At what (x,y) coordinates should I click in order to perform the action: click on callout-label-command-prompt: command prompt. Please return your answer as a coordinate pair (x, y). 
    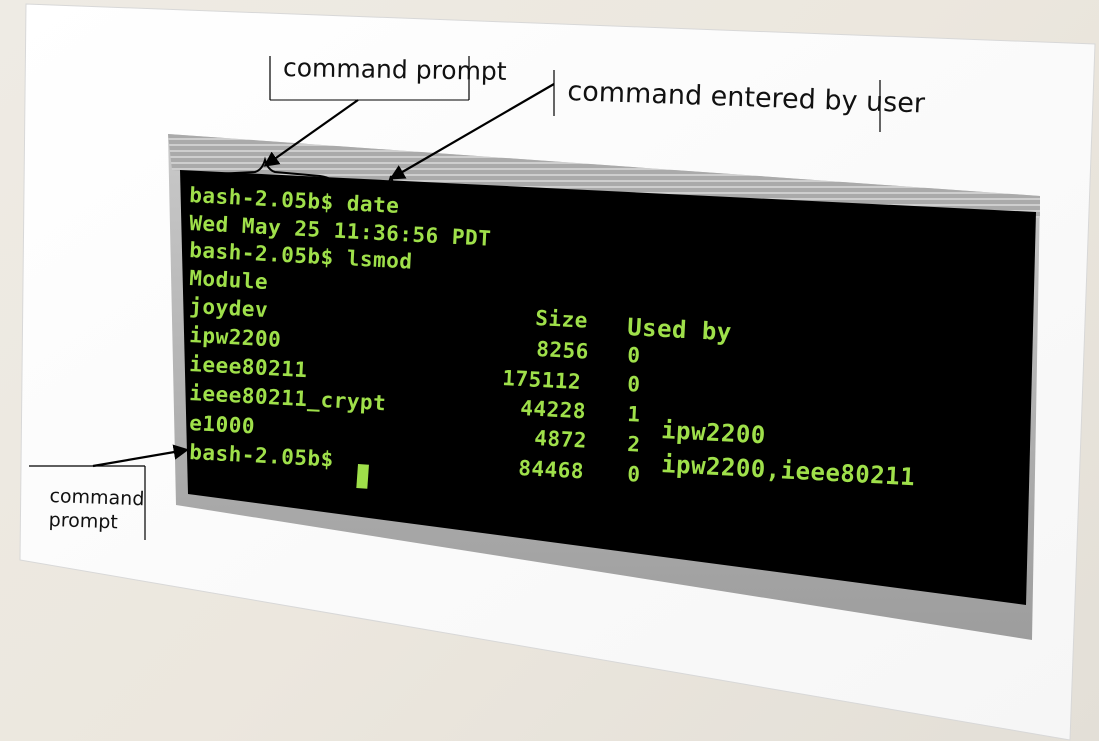
    Looking at the image, I should click on (395, 69).